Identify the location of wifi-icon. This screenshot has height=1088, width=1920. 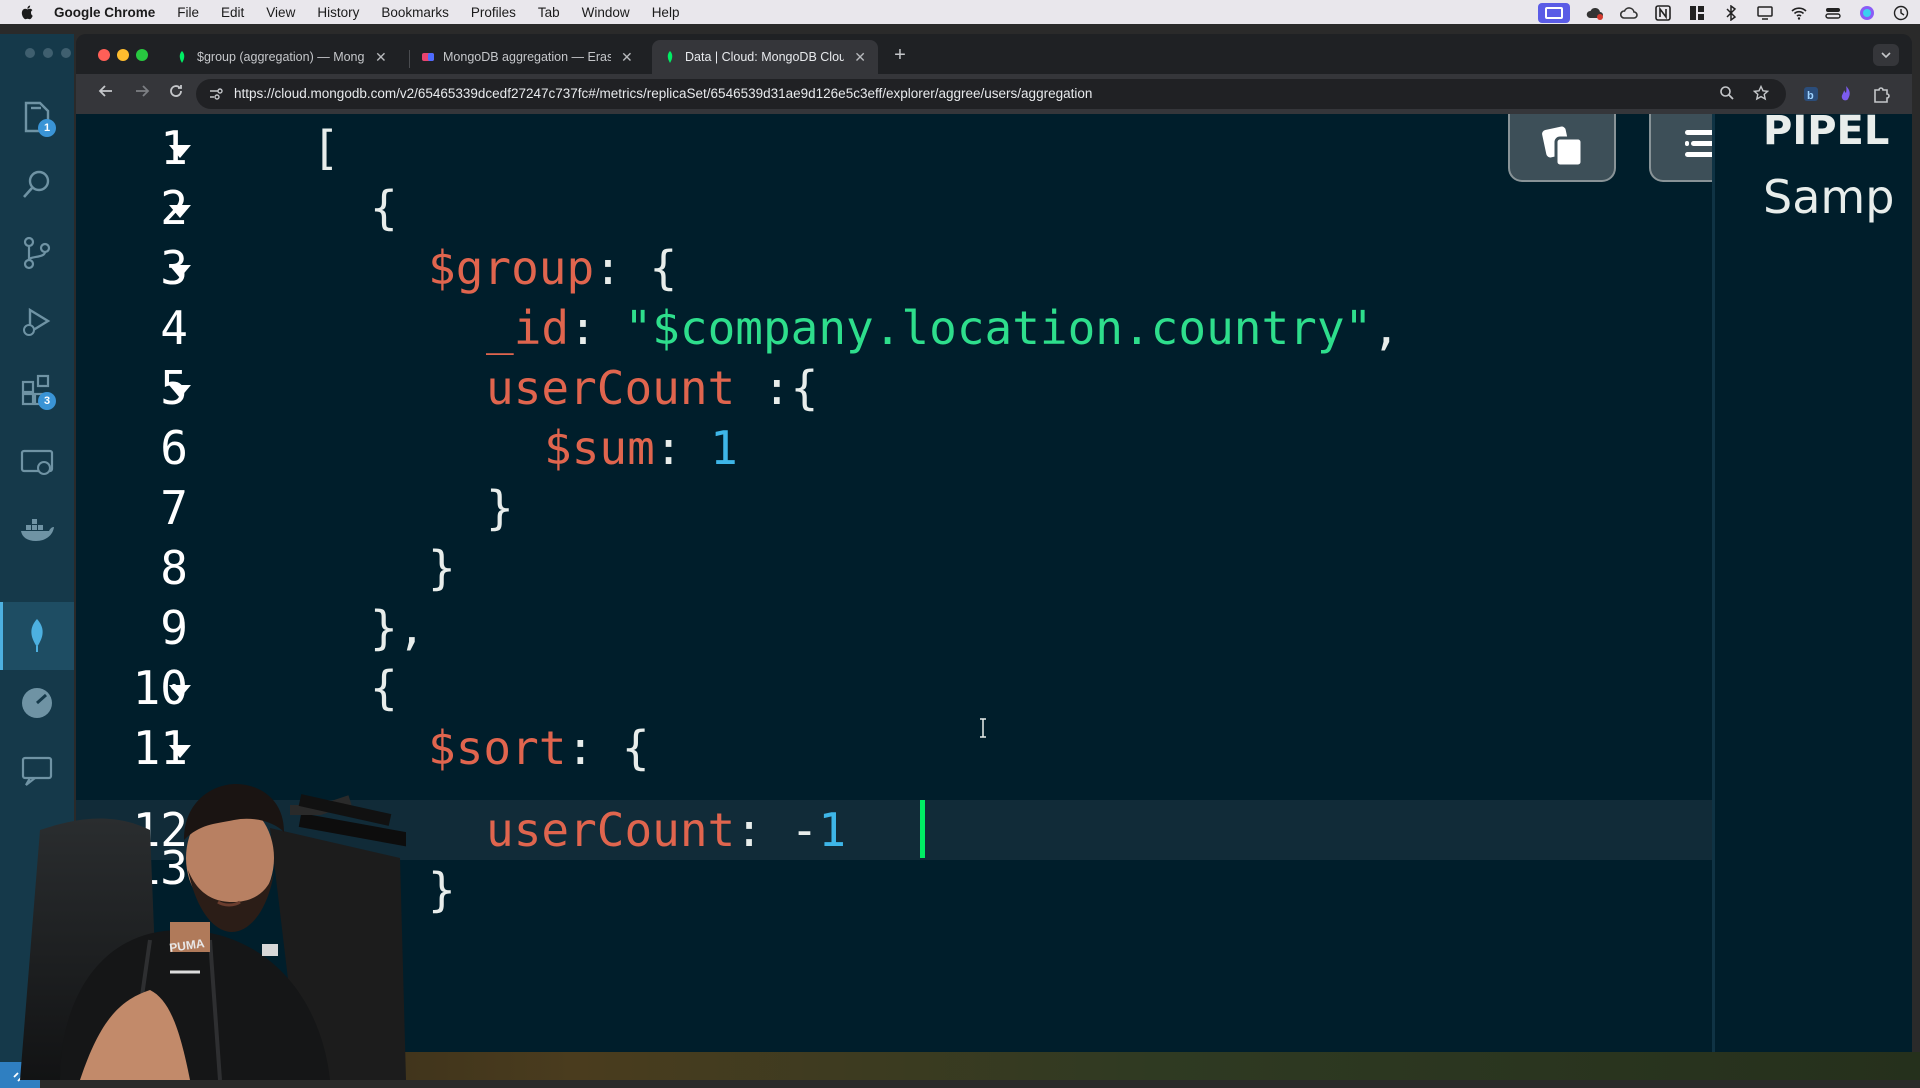
(1799, 13).